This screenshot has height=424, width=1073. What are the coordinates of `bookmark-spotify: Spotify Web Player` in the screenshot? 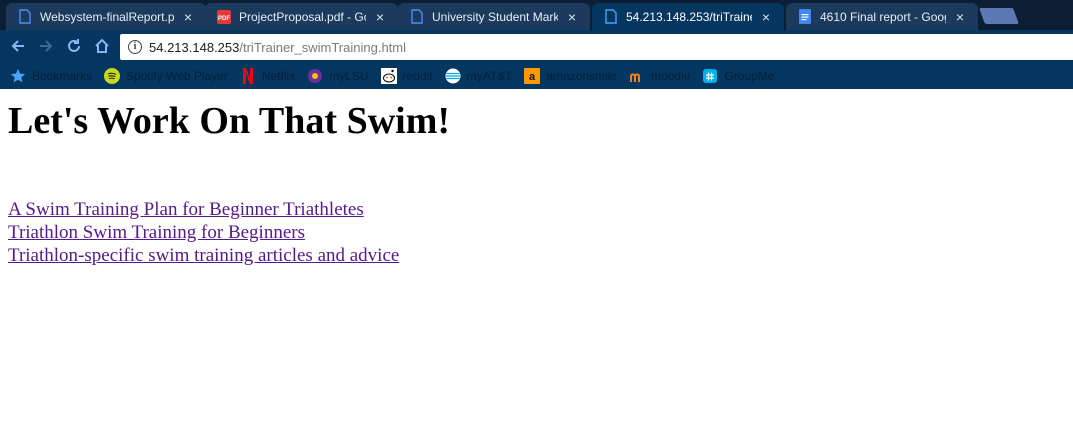 It's located at (166, 75).